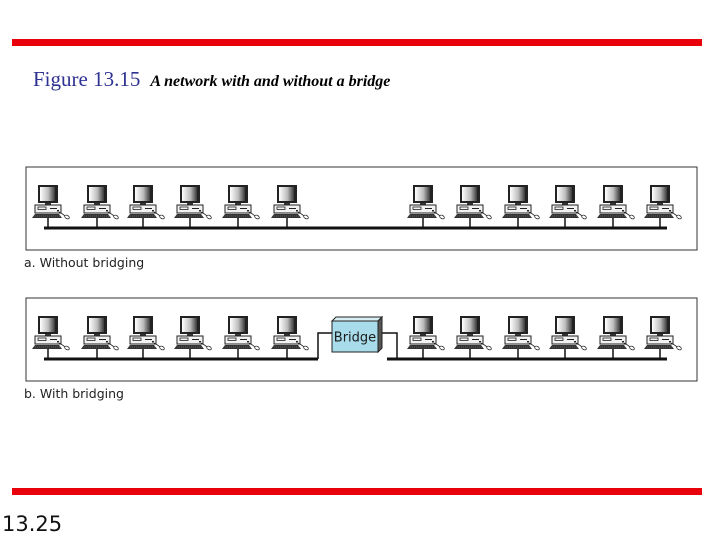 The image size is (720, 540). What do you see at coordinates (355, 338) in the screenshot?
I see `bridge-label: Bridge` at bounding box center [355, 338].